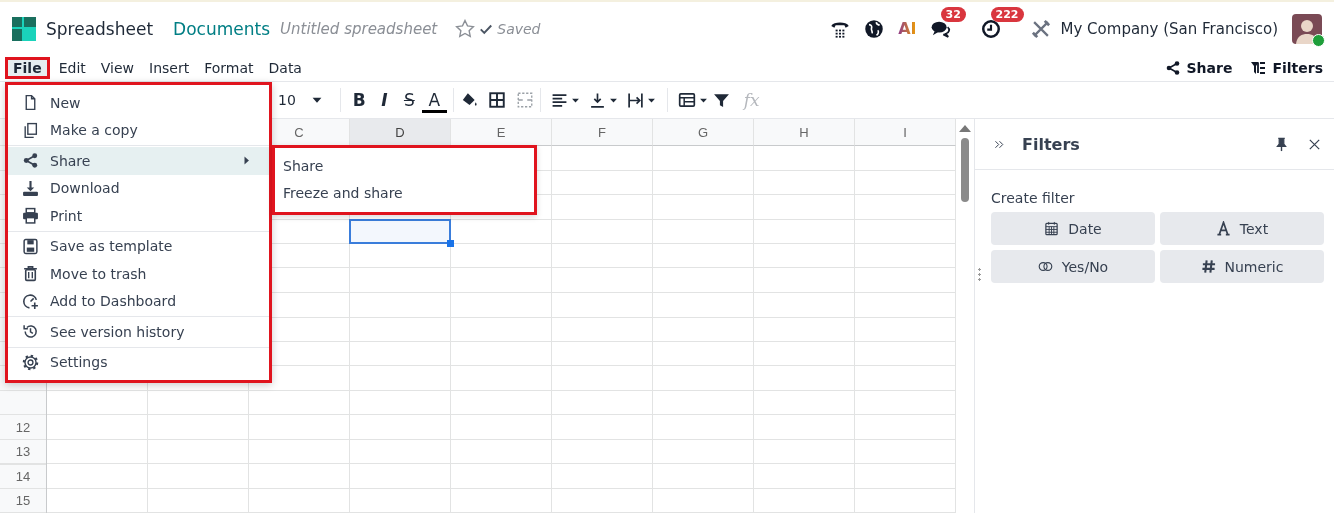 The height and width of the screenshot is (513, 1334). I want to click on trash-icon, so click(30, 274).